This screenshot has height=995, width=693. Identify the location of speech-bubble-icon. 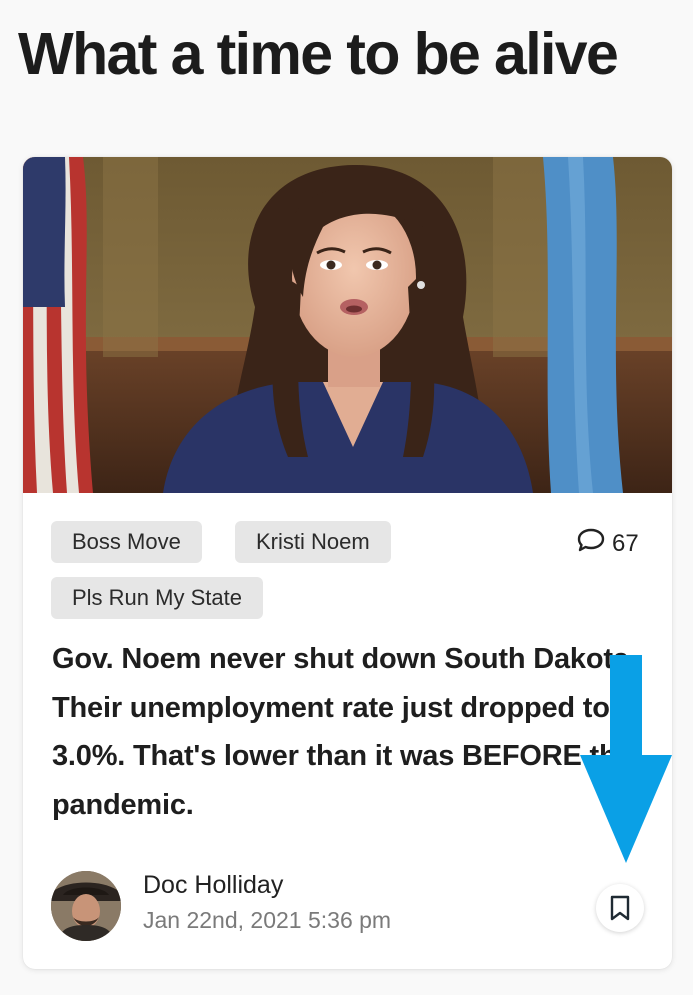
(591, 543).